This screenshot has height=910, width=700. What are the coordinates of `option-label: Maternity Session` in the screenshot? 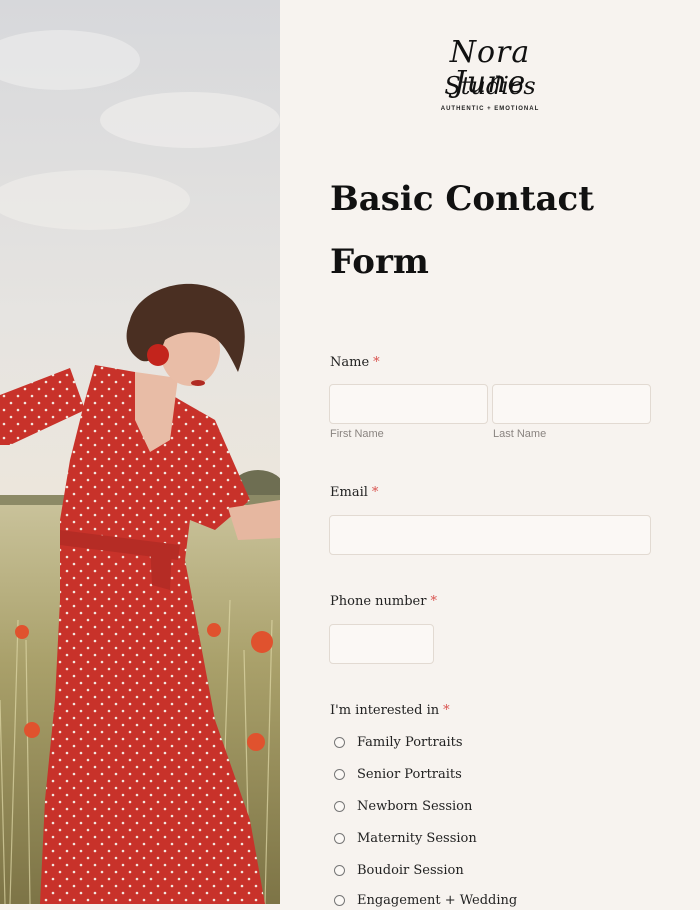 It's located at (417, 838).